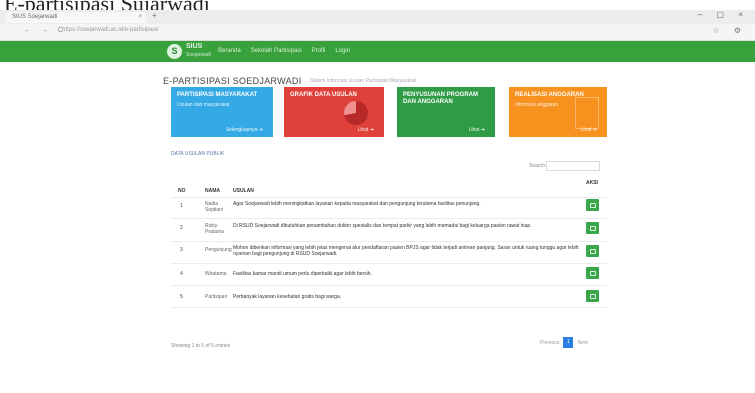  I want to click on menu-item-sekolah: Sekolah Partisipasi, so click(276, 51).